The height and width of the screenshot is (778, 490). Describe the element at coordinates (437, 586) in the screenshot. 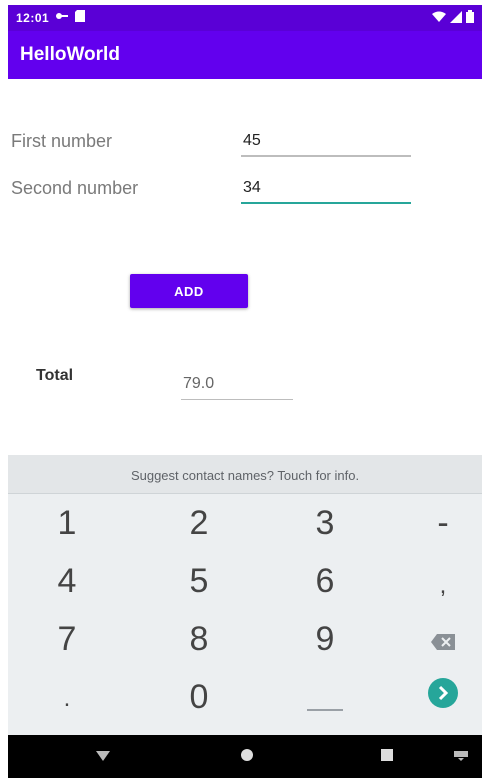

I see `key-comma: ,` at that location.